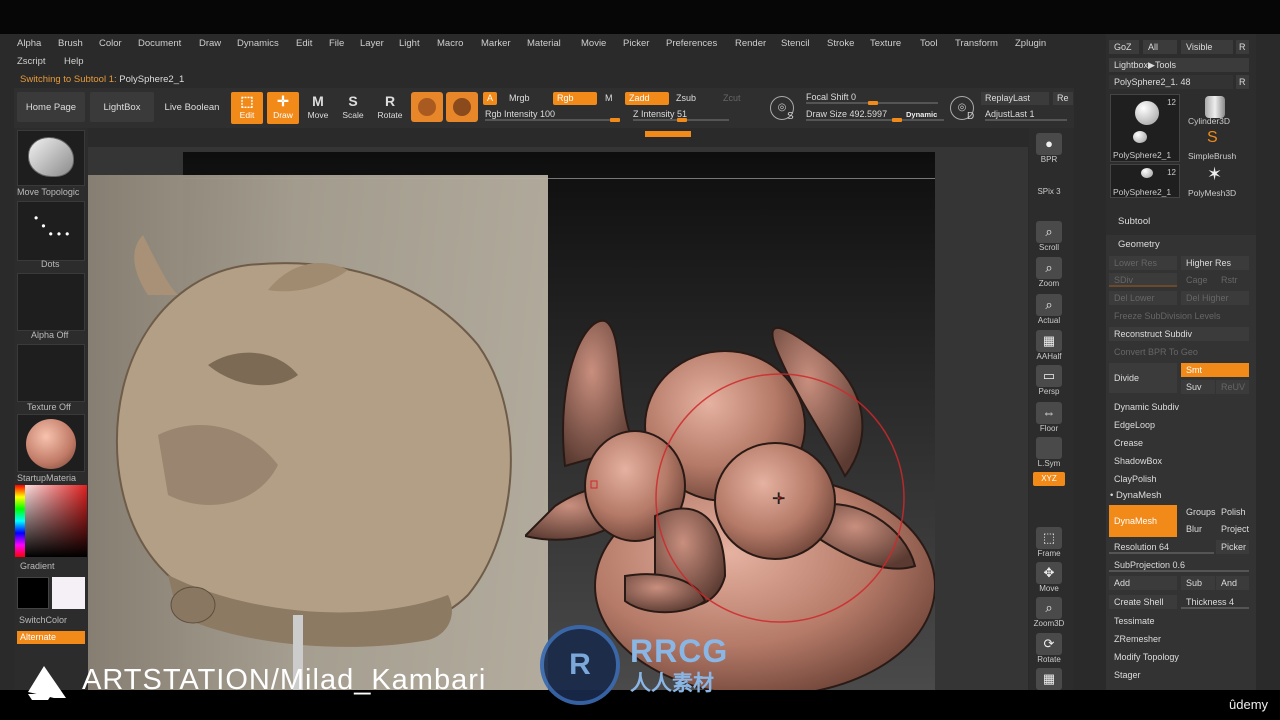 This screenshot has width=1280, height=720. Describe the element at coordinates (636, 43) in the screenshot. I see `menu-picker: Picker` at that location.